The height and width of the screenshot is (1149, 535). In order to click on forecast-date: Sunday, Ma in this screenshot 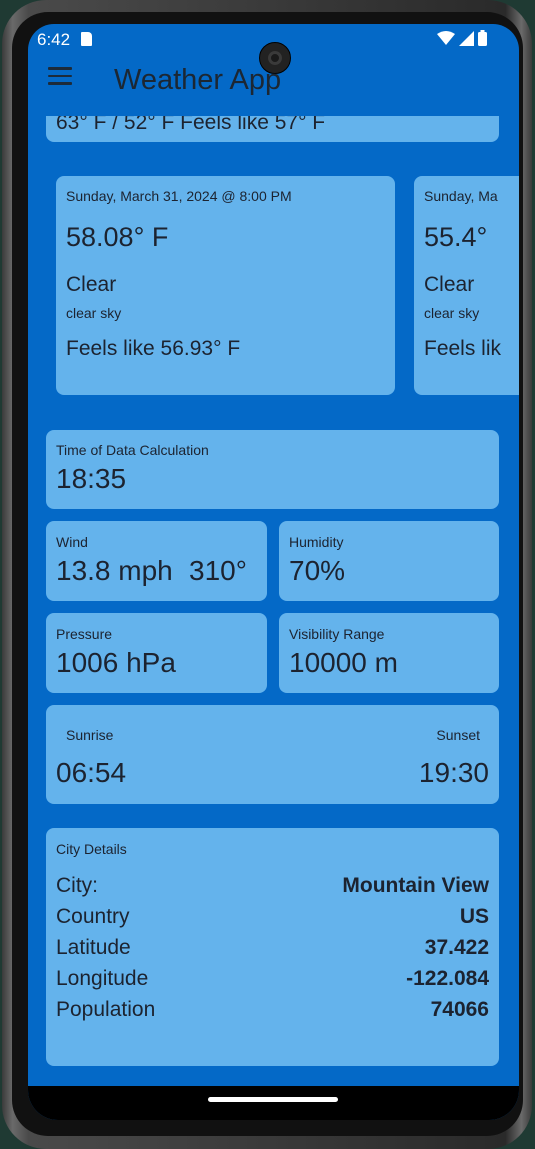, I will do `click(461, 196)`.